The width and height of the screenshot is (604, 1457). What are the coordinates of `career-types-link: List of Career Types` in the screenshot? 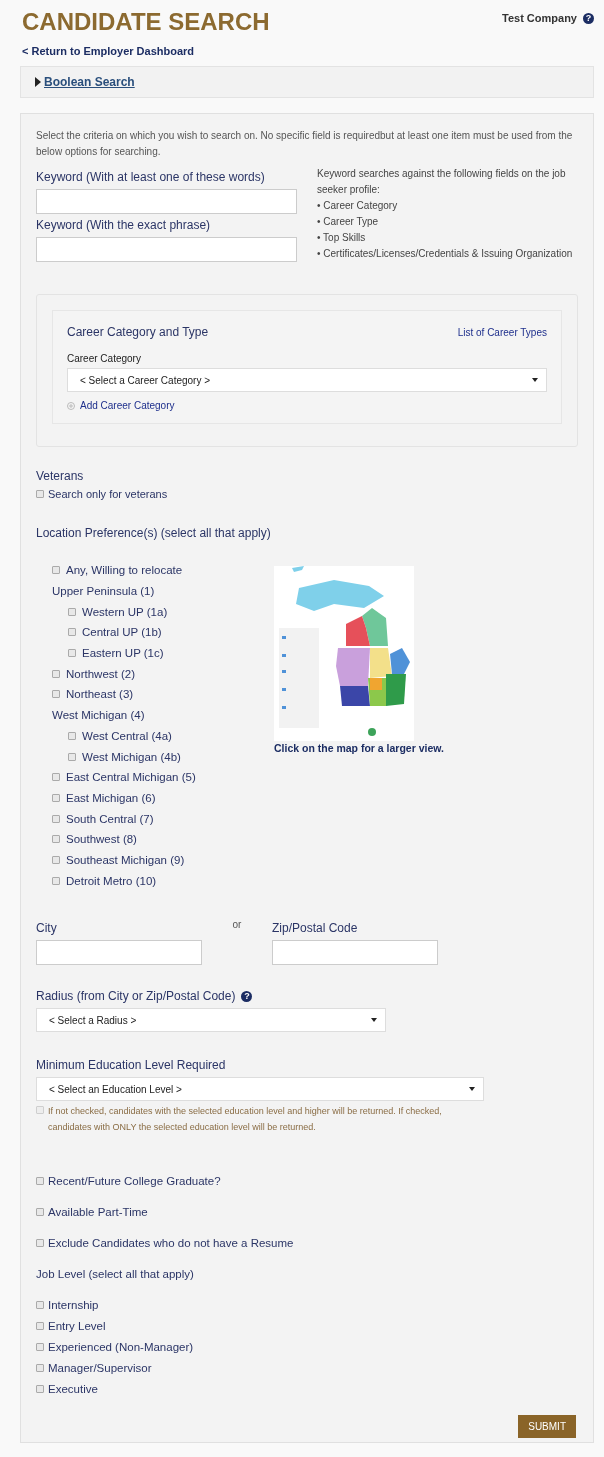 It's located at (502, 332).